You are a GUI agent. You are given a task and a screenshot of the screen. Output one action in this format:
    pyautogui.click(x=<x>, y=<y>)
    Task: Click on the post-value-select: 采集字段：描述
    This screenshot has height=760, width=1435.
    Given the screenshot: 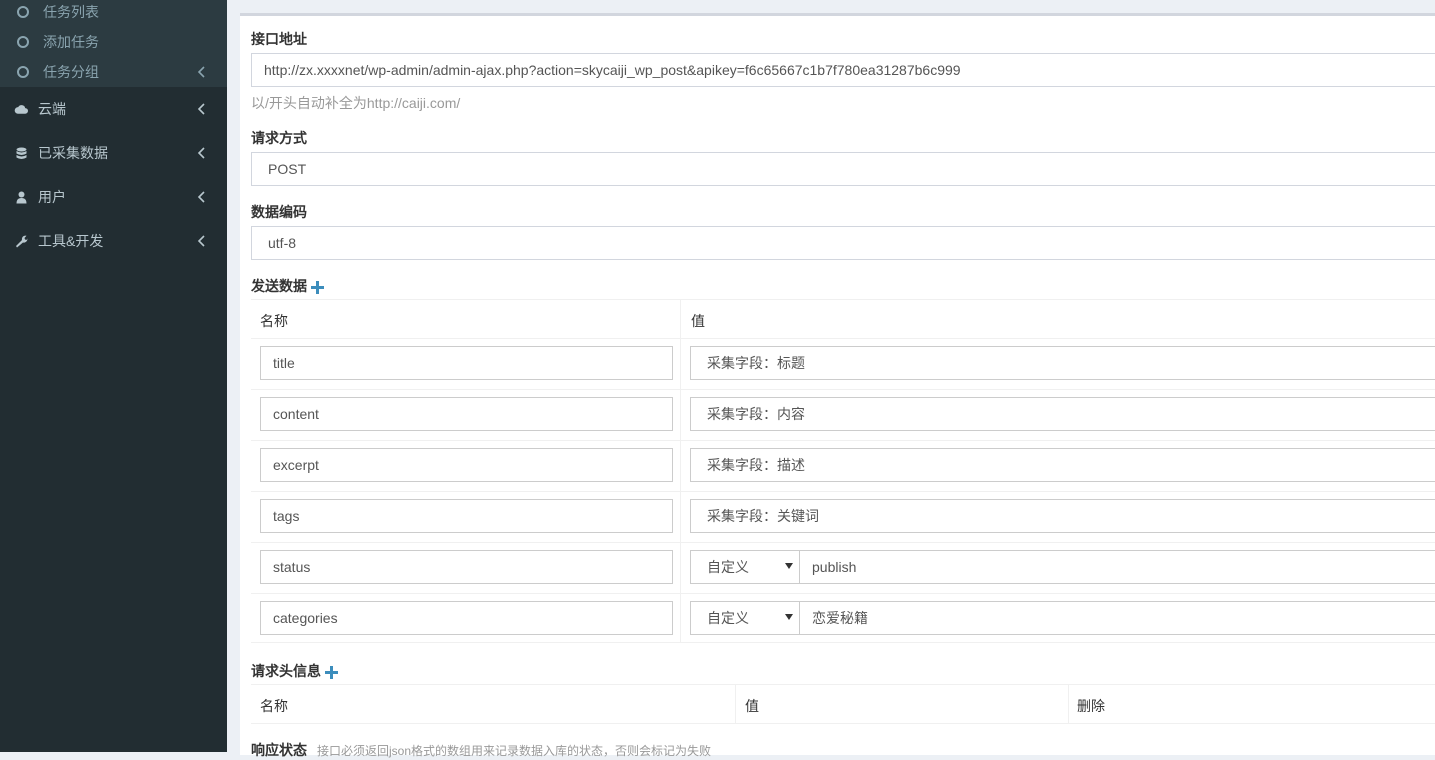 What is the action you would take?
    pyautogui.click(x=1062, y=465)
    